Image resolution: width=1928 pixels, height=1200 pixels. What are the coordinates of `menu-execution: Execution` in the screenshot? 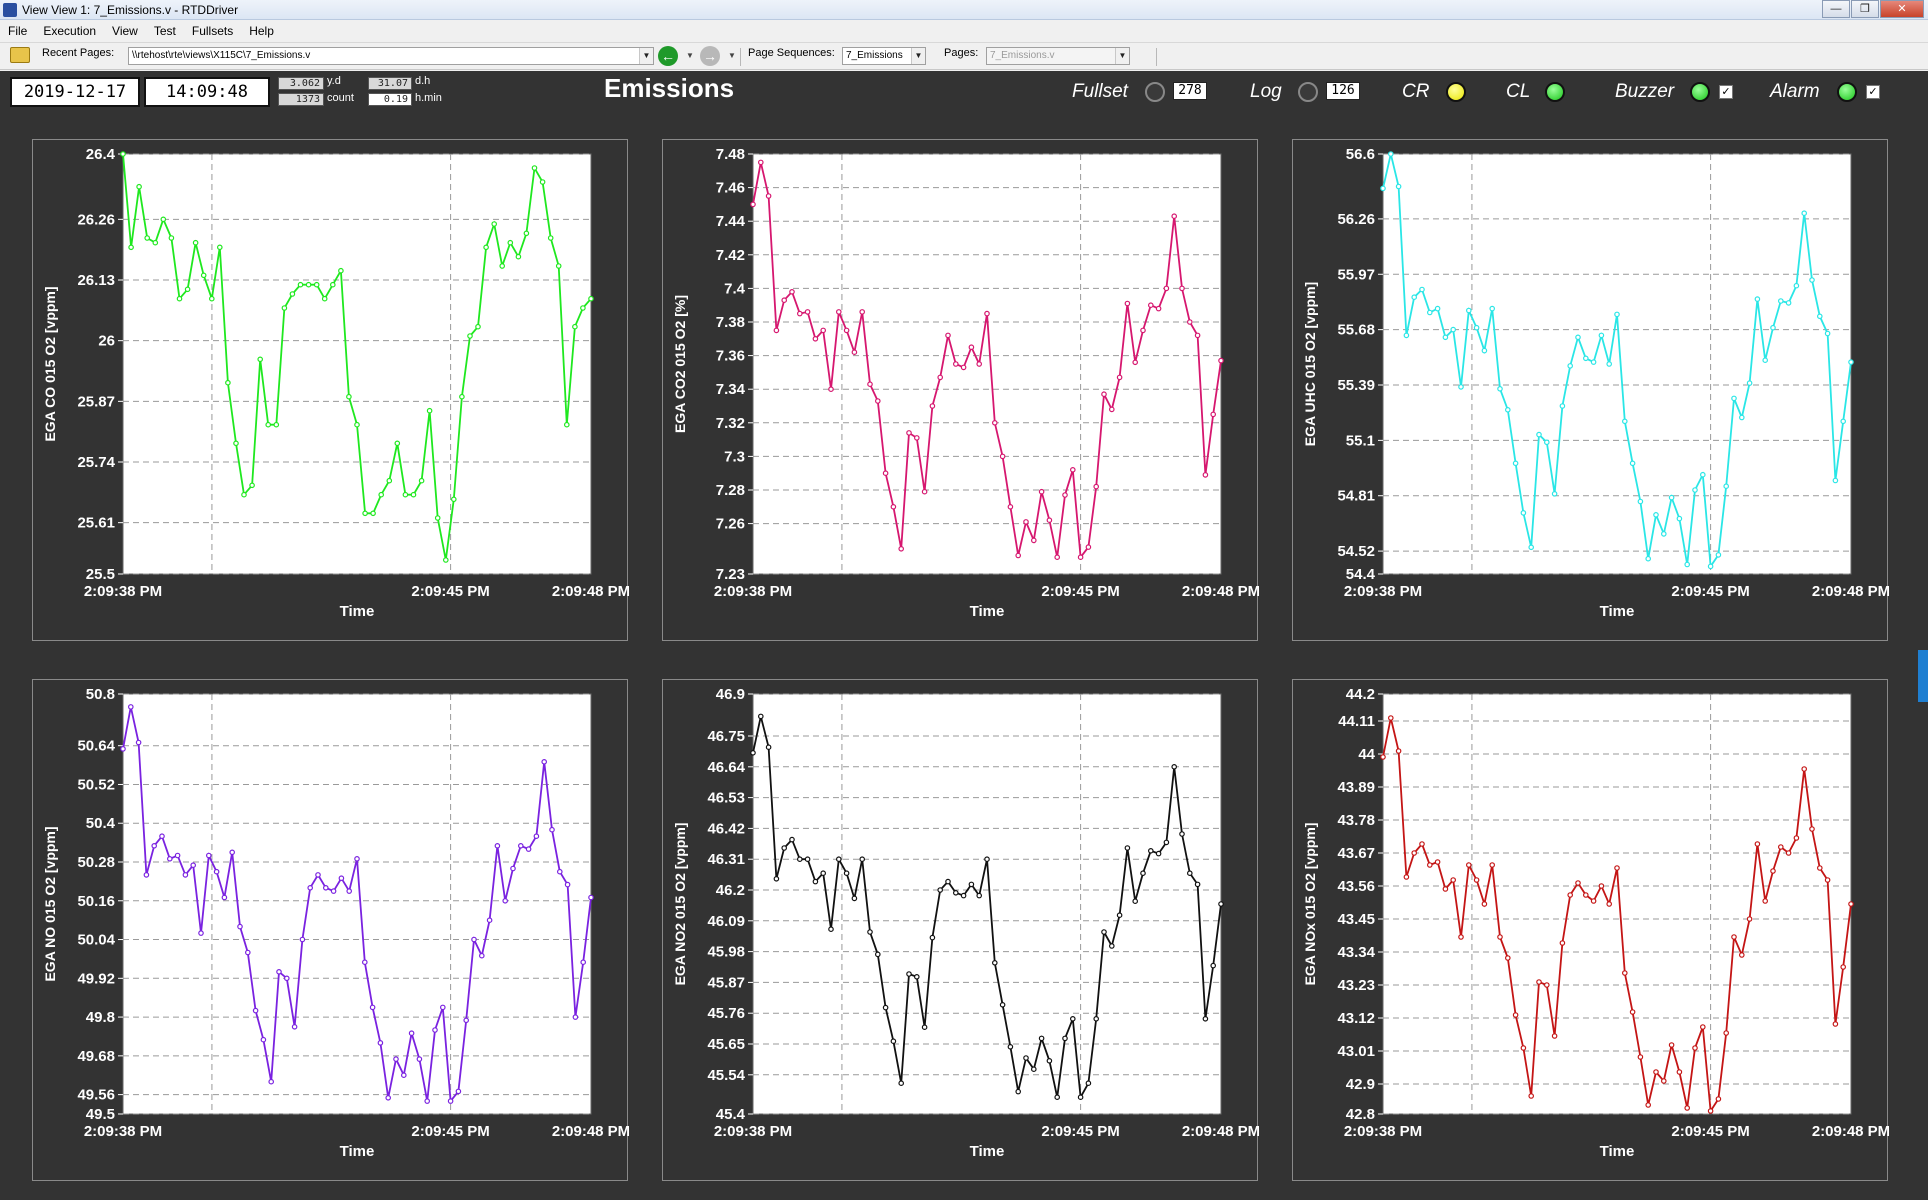 It's located at (69, 31).